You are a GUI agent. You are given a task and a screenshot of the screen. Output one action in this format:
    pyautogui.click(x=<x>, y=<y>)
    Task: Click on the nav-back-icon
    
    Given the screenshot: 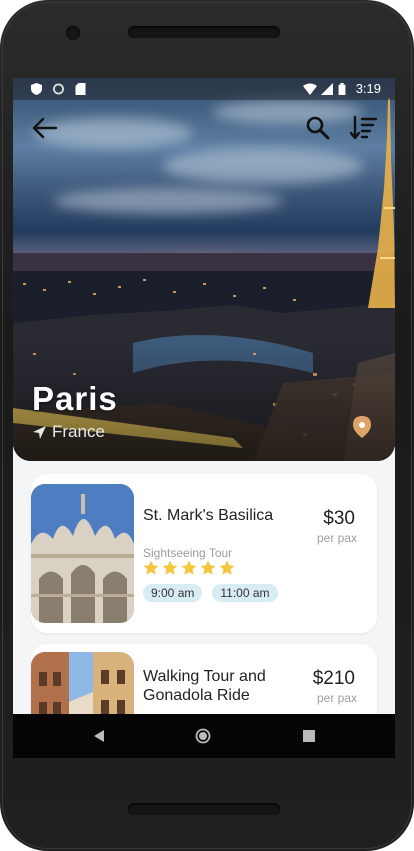 What is the action you would take?
    pyautogui.click(x=99, y=736)
    